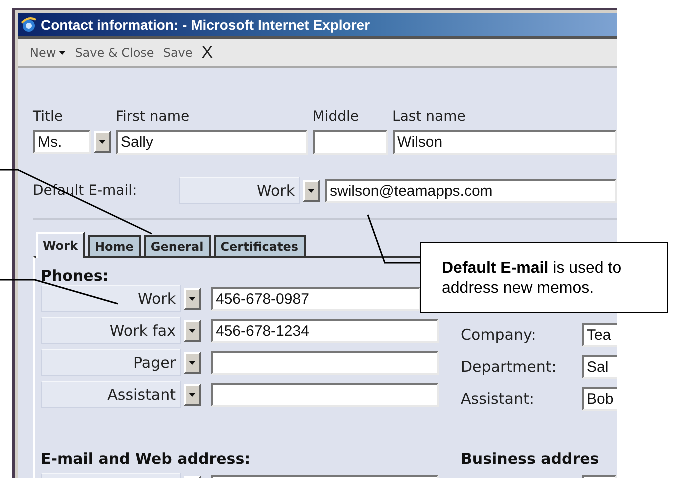 The image size is (691, 478). Describe the element at coordinates (325, 330) in the screenshot. I see `phone-field: 456-678-1234` at that location.